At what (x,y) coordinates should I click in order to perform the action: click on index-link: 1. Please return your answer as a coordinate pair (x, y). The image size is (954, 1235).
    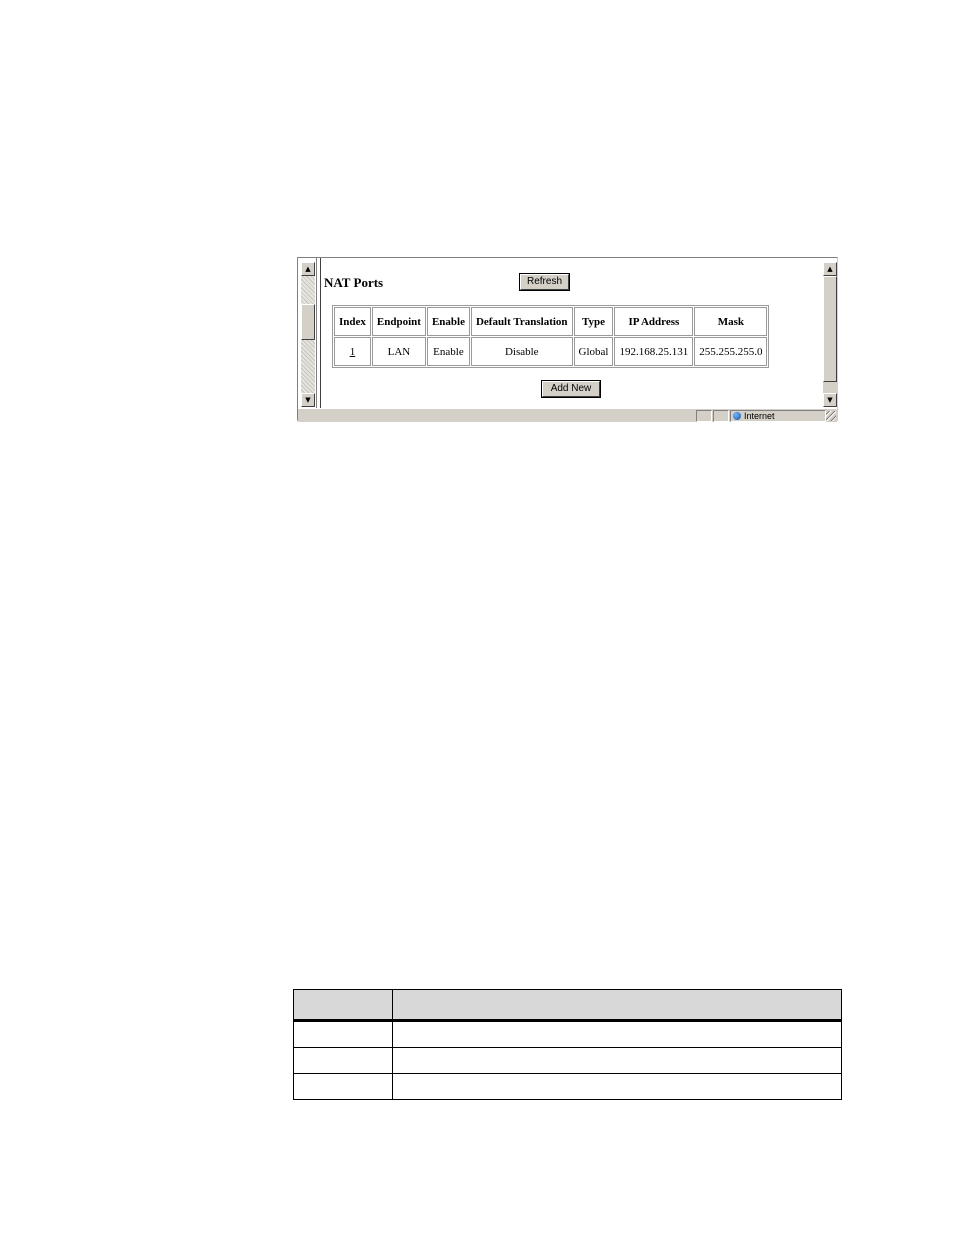
    Looking at the image, I should click on (353, 352).